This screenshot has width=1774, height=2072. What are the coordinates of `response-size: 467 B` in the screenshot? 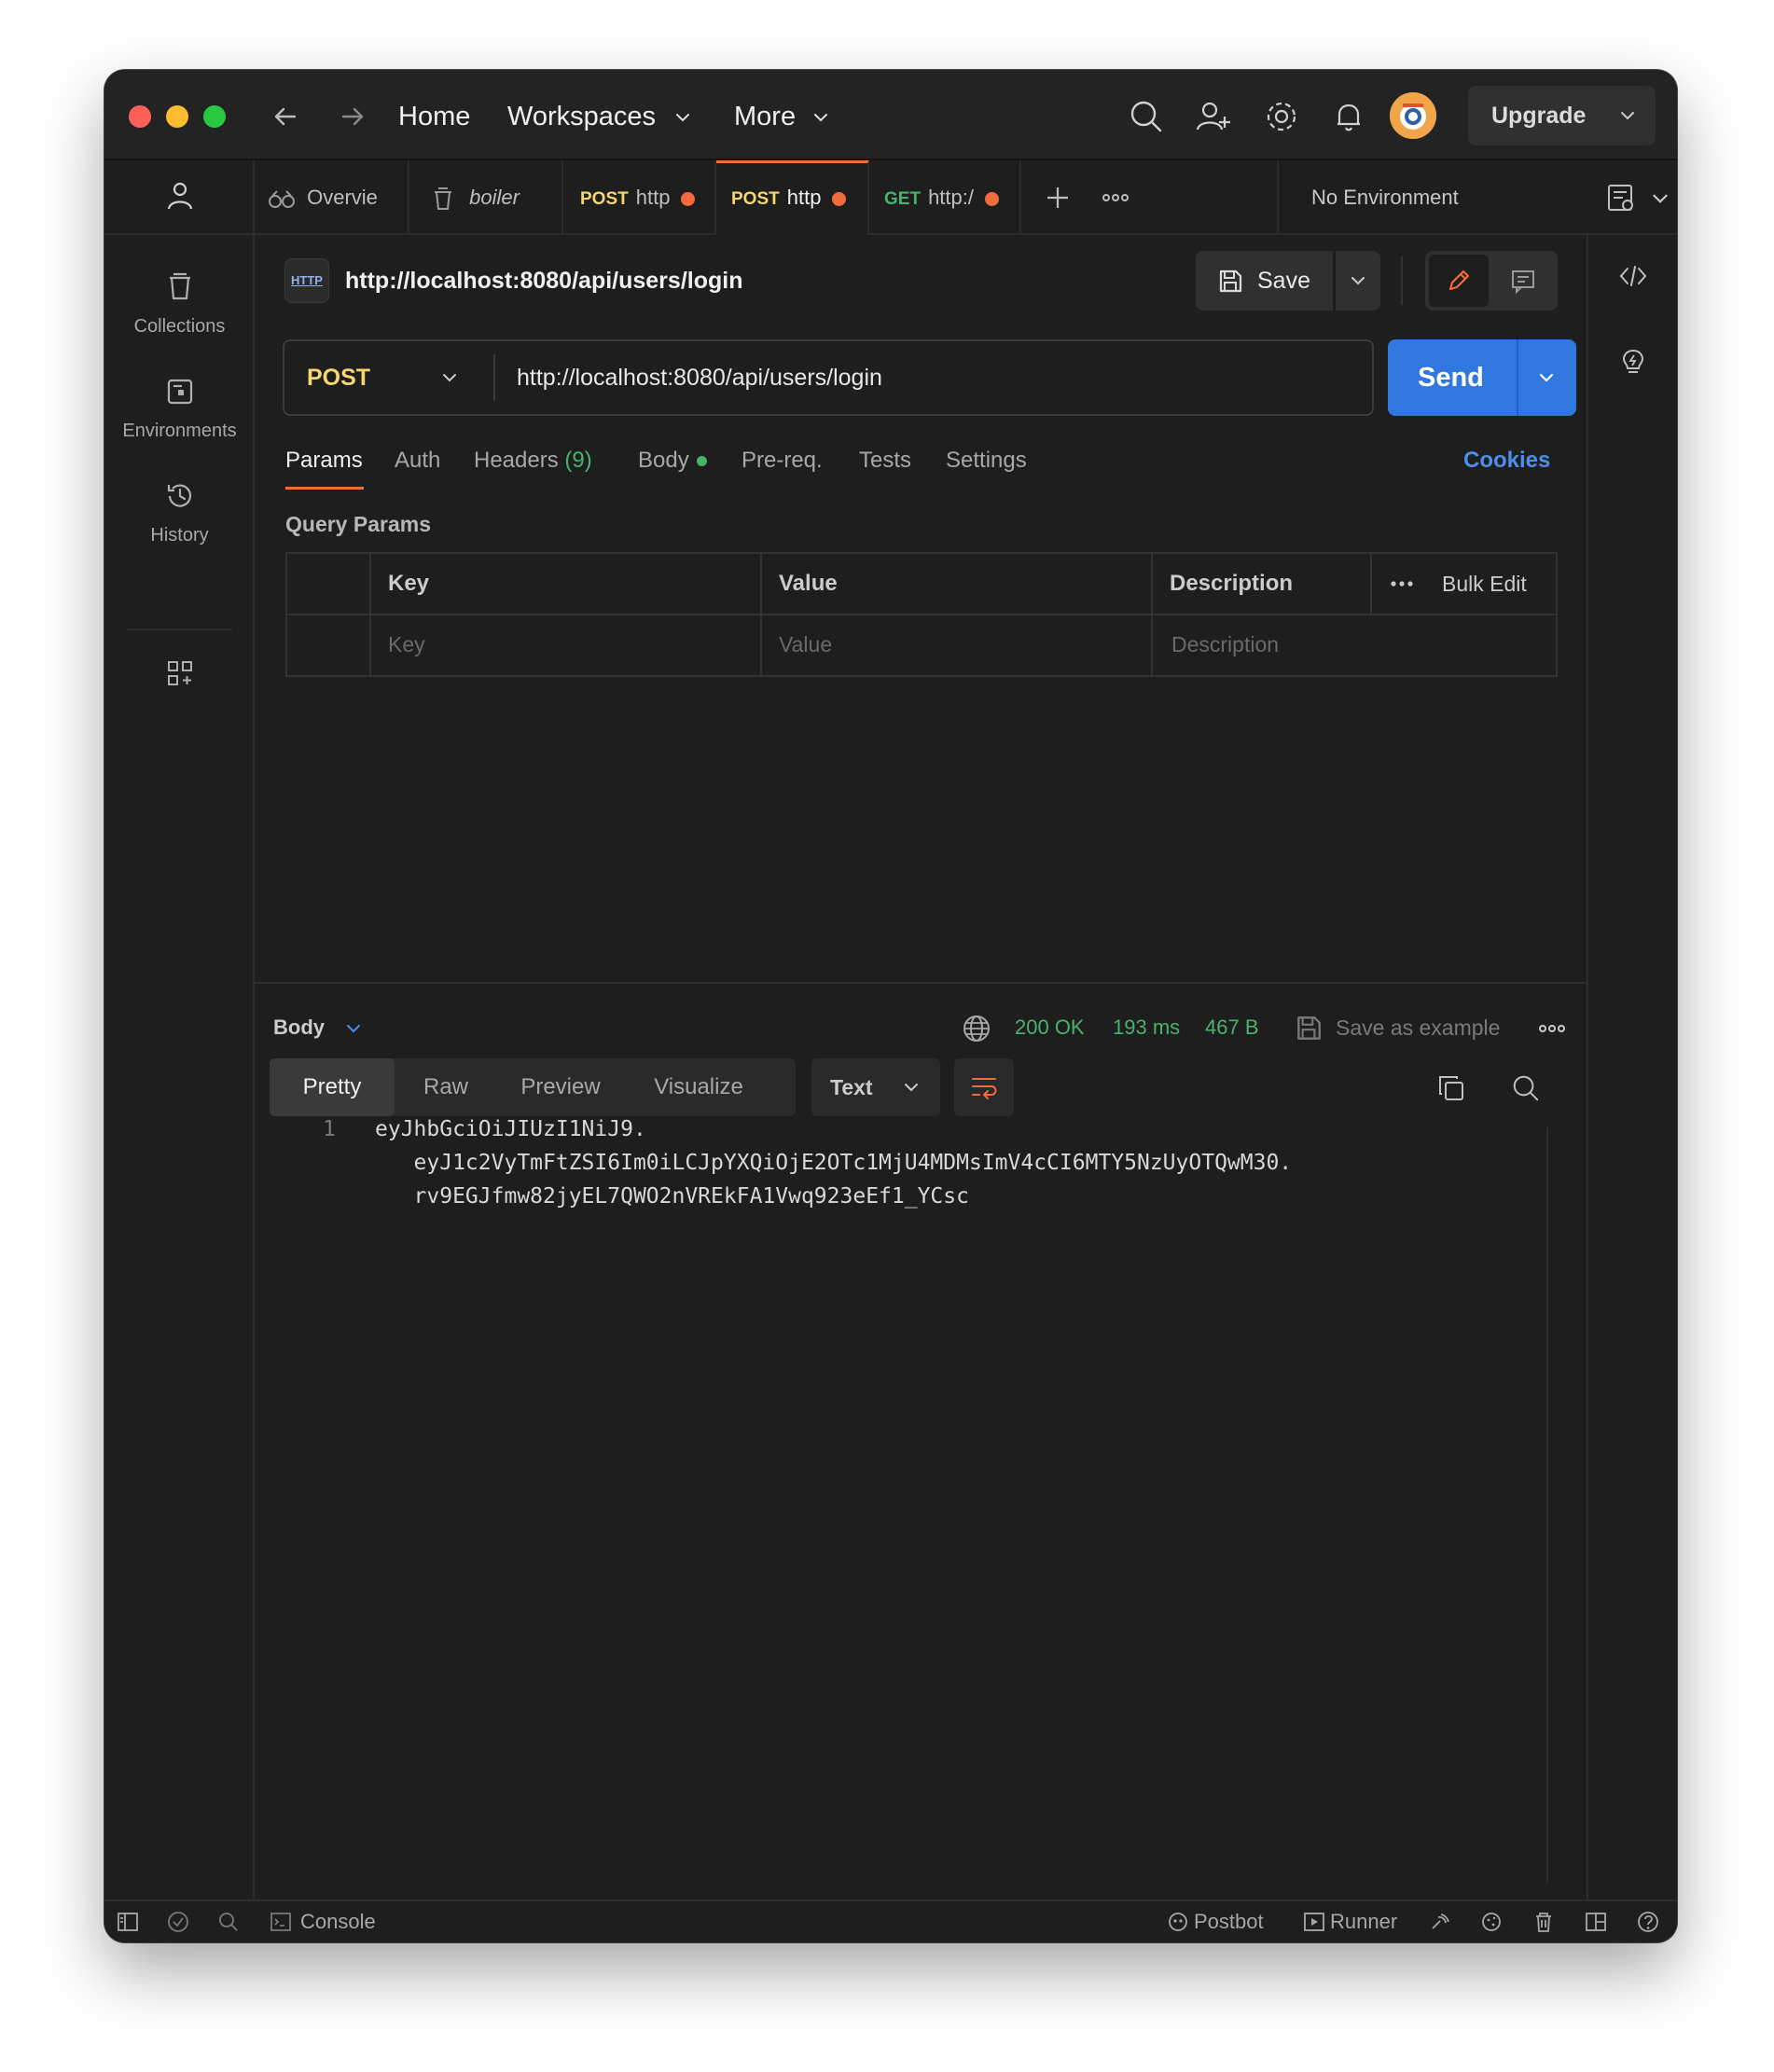 It's located at (1232, 1027).